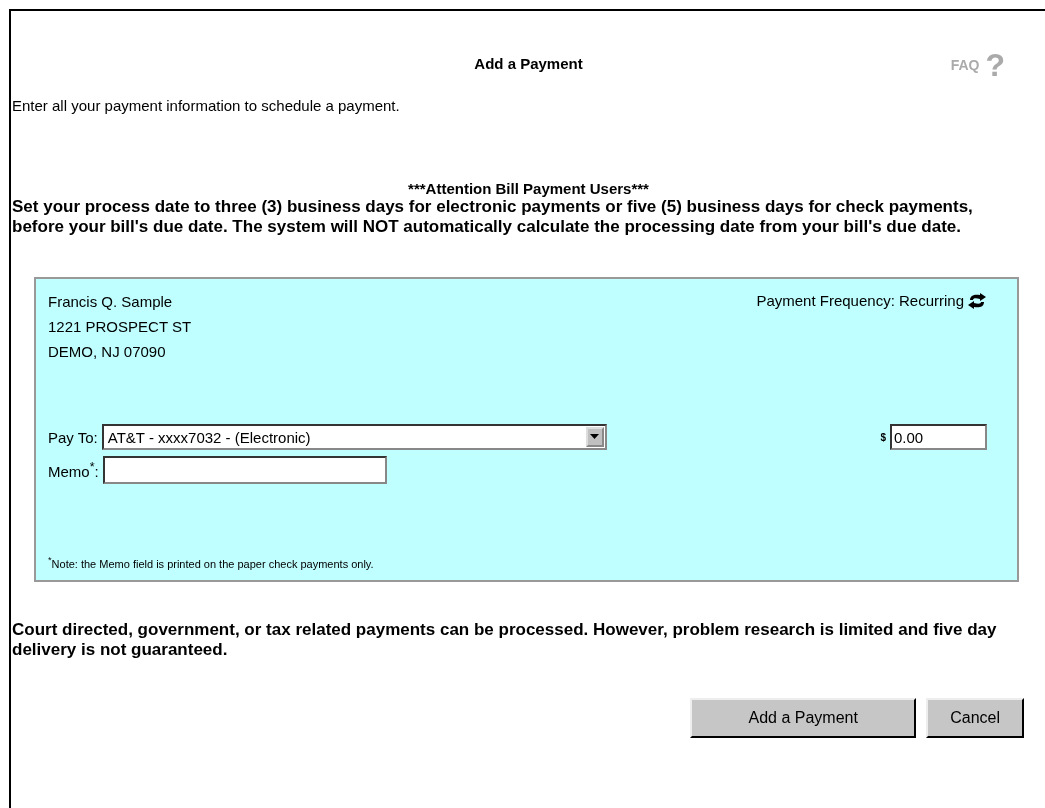 This screenshot has height=808, width=1045. What do you see at coordinates (73, 470) in the screenshot?
I see `memo-label: Memo$^{*}$:` at bounding box center [73, 470].